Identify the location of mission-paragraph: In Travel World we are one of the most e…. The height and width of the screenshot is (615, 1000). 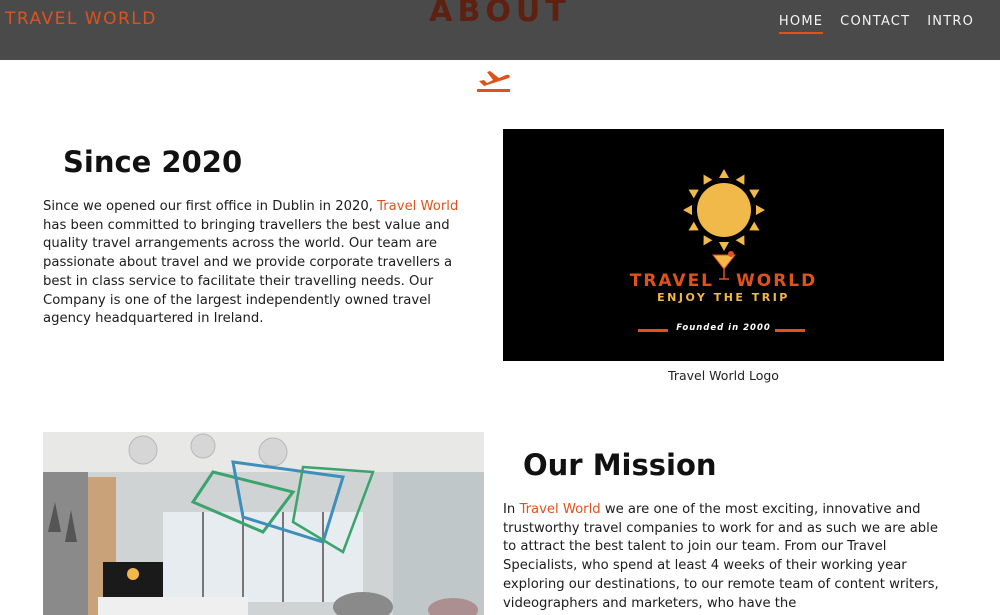
(721, 556).